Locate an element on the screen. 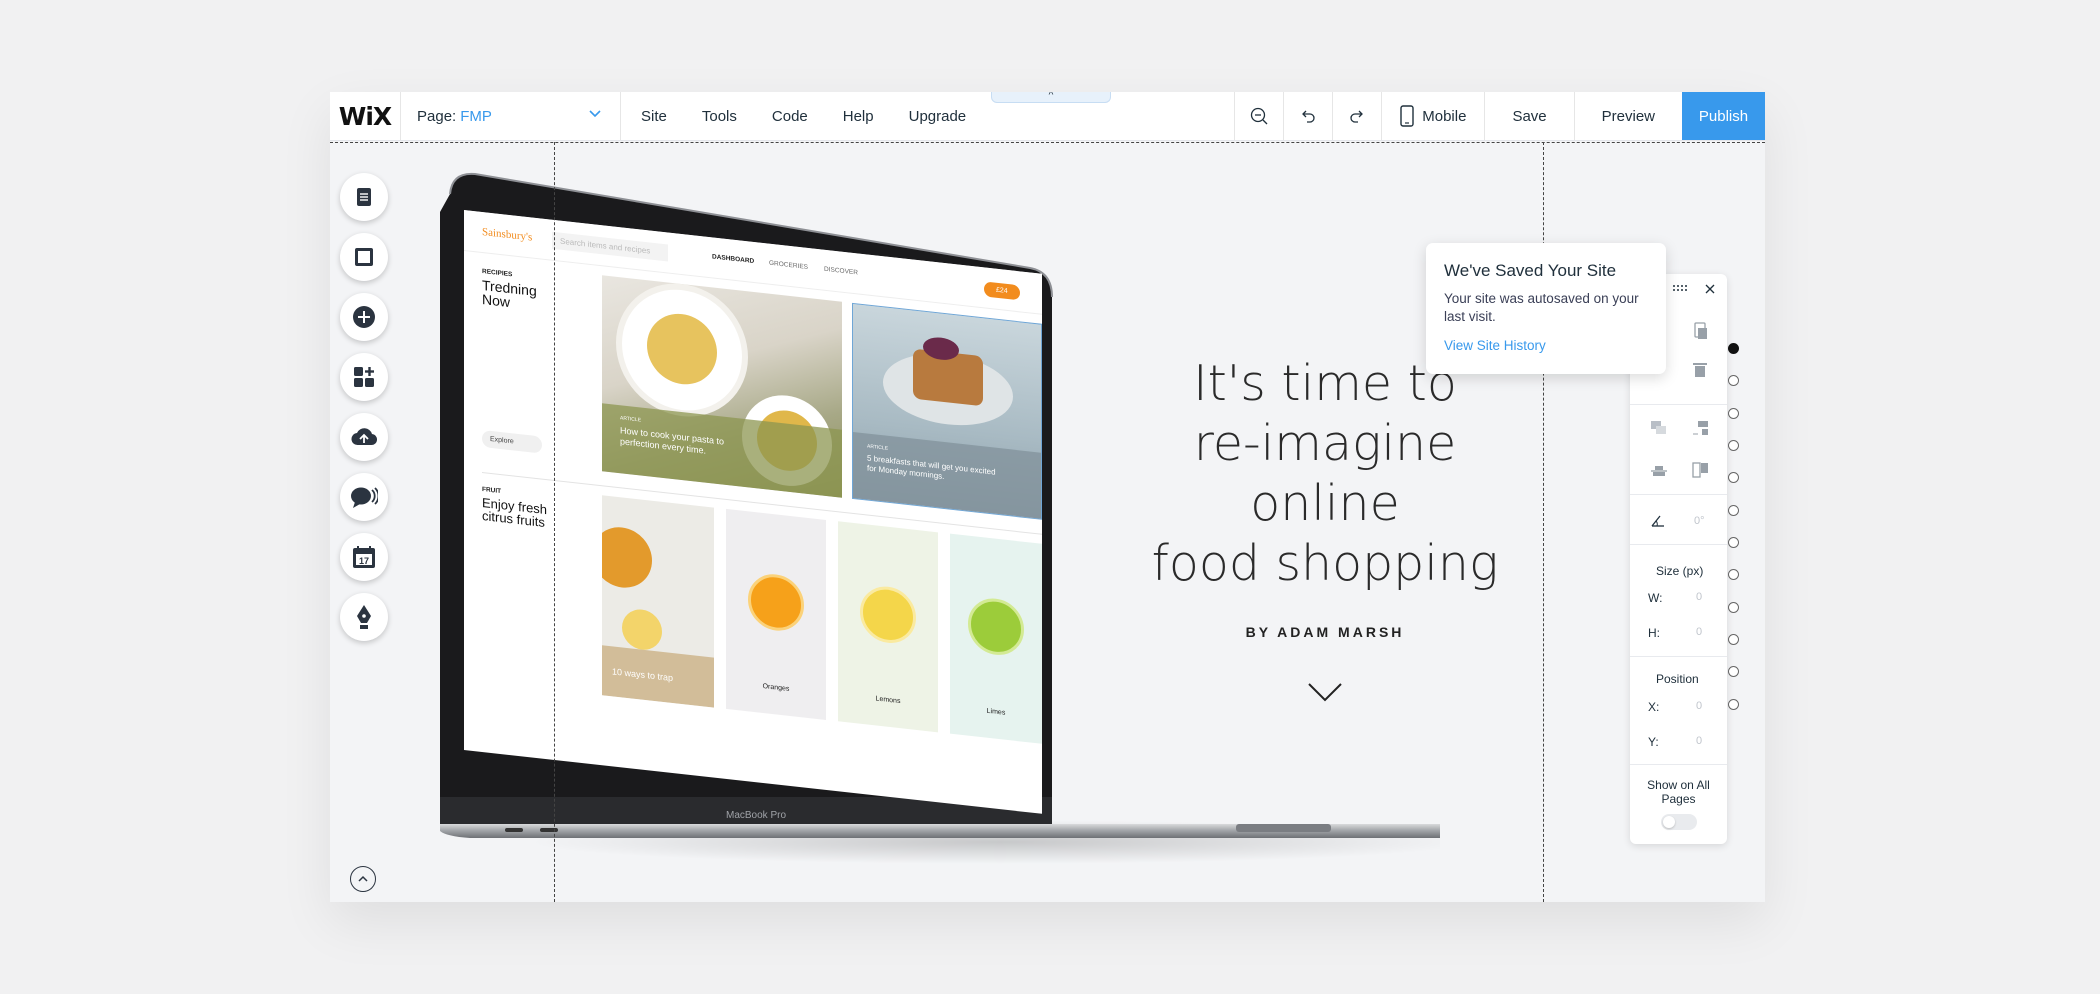 This screenshot has height=994, width=2100. chat-button is located at coordinates (364, 497).